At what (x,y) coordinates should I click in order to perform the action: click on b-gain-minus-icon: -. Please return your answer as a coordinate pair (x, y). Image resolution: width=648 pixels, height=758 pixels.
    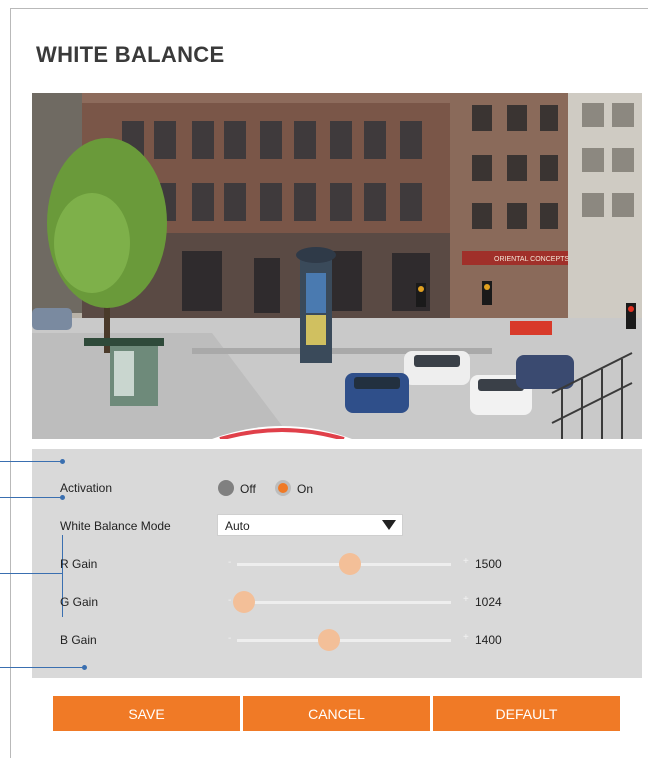
    Looking at the image, I should click on (229, 638).